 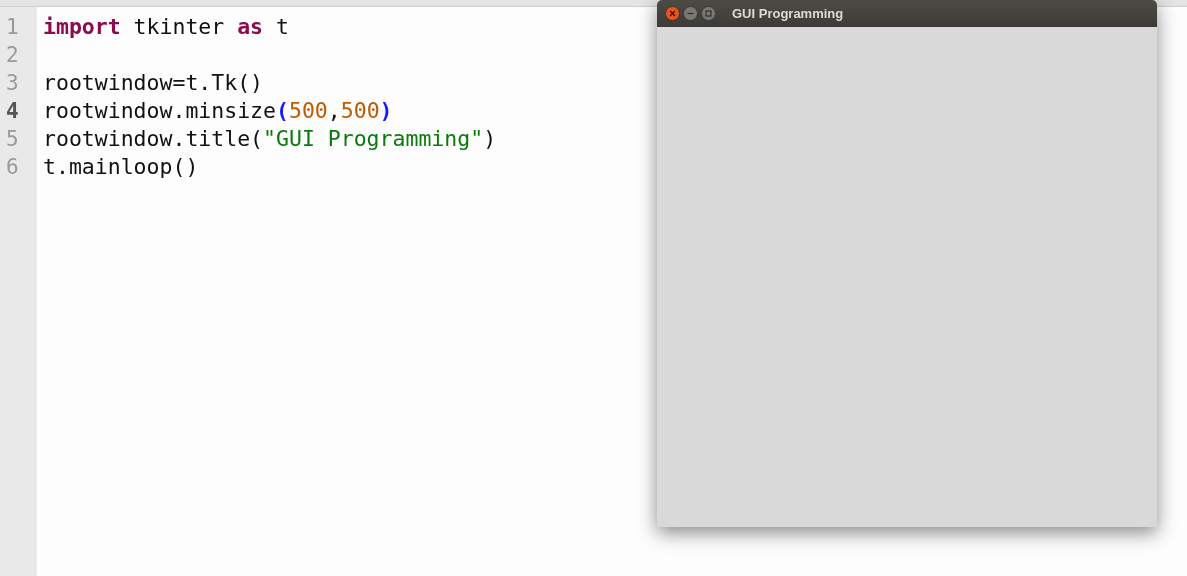 What do you see at coordinates (218, 110) in the screenshot?
I see `code-line: rootwindow.minsize(500,500)` at bounding box center [218, 110].